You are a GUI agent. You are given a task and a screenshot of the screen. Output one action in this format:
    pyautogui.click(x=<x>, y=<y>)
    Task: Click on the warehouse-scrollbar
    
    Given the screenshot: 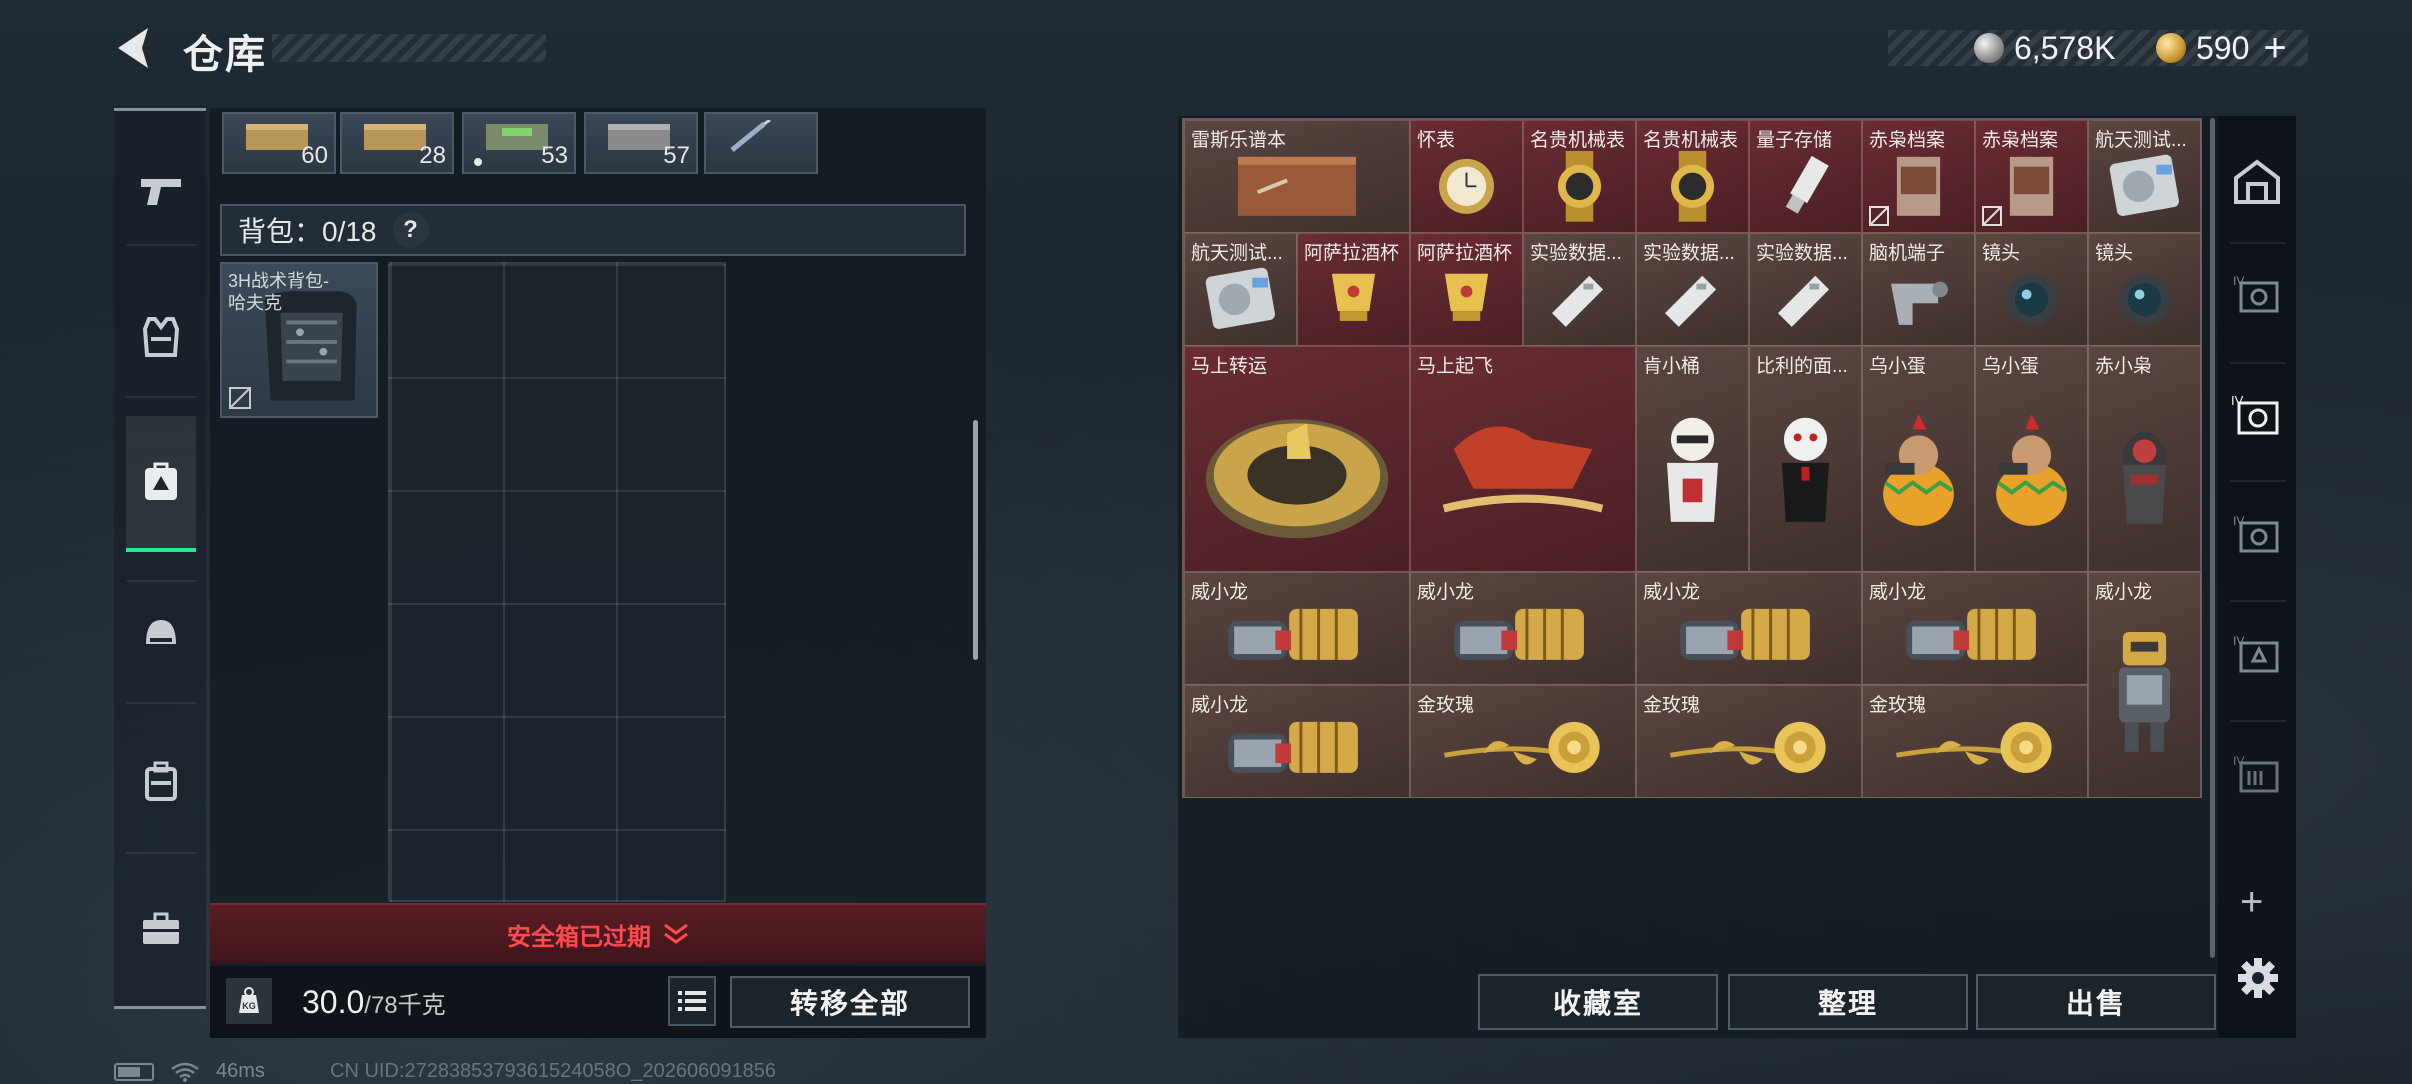 What is the action you would take?
    pyautogui.click(x=2212, y=538)
    